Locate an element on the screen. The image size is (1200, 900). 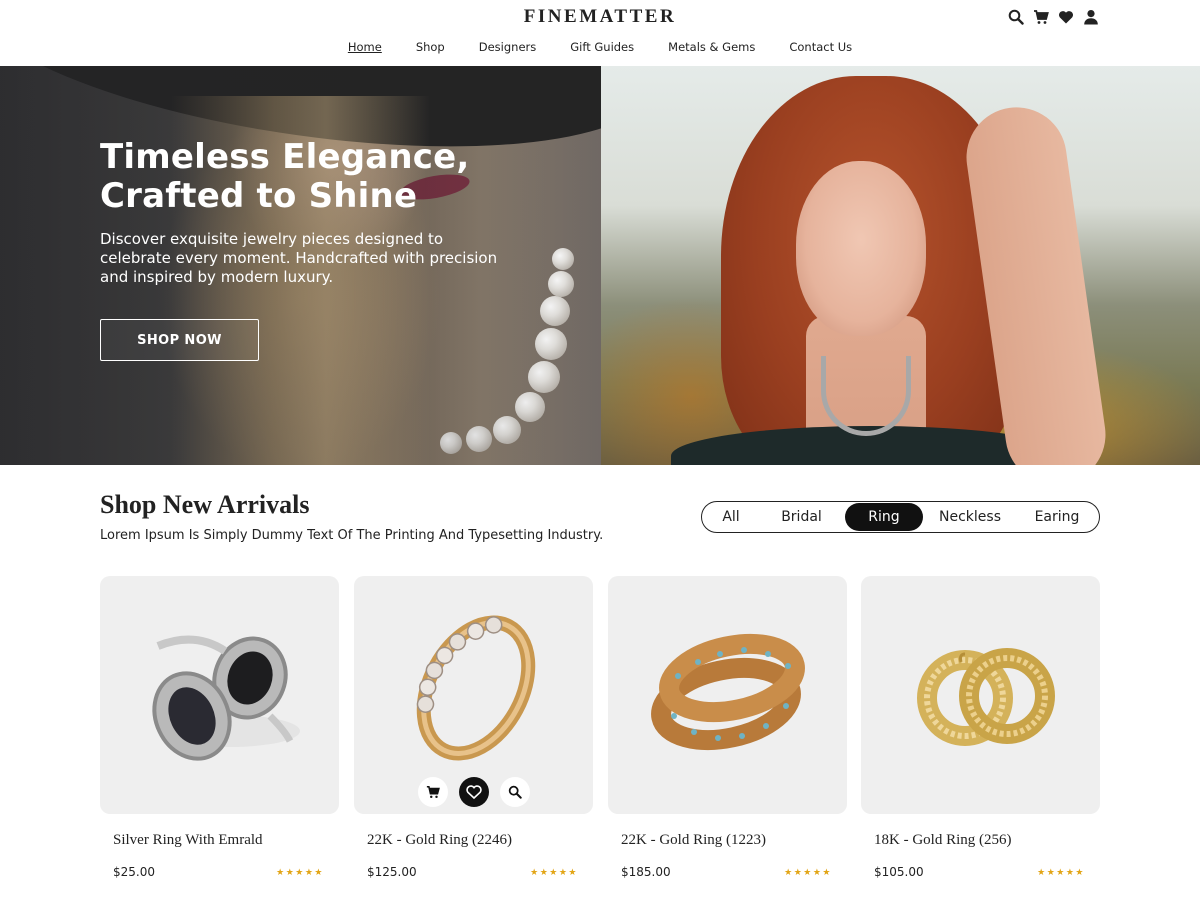
product-name: 22K - Gold Ring (1223) is located at coordinates (727, 840).